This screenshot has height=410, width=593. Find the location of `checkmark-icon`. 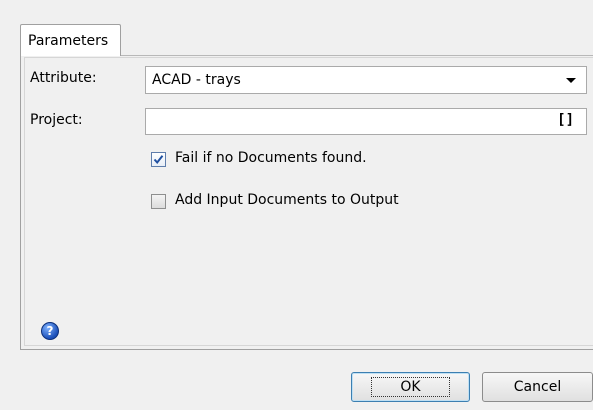

checkmark-icon is located at coordinates (158, 160).